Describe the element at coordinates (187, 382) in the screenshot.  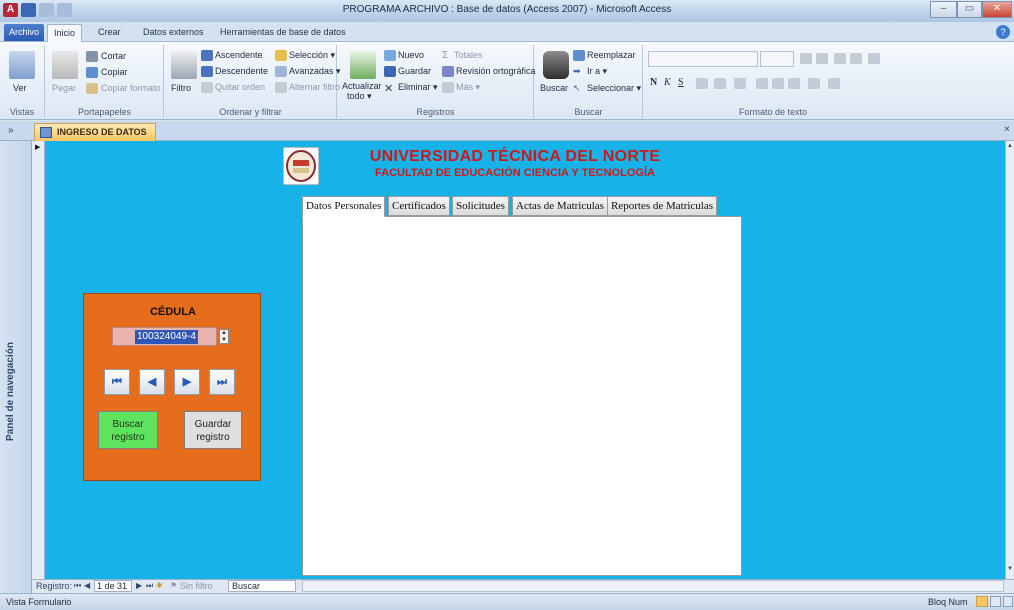
I see `next-record-button: ▶` at that location.